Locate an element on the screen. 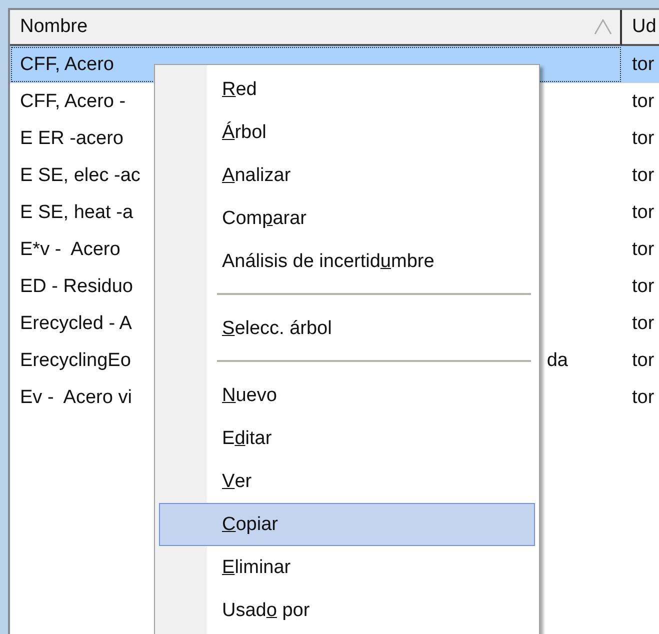 The height and width of the screenshot is (634, 659). cell-text: CFF, Acero is located at coordinates (67, 65).